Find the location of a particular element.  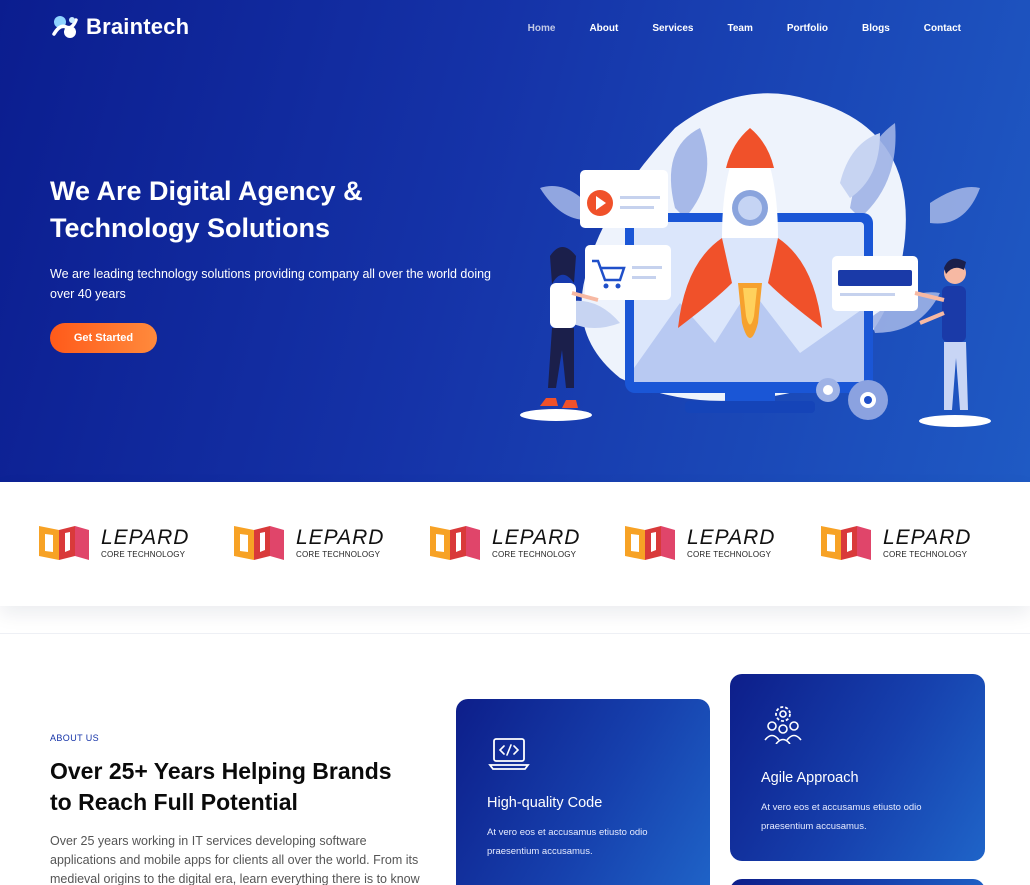

braintech-logo-icon is located at coordinates (65, 27).